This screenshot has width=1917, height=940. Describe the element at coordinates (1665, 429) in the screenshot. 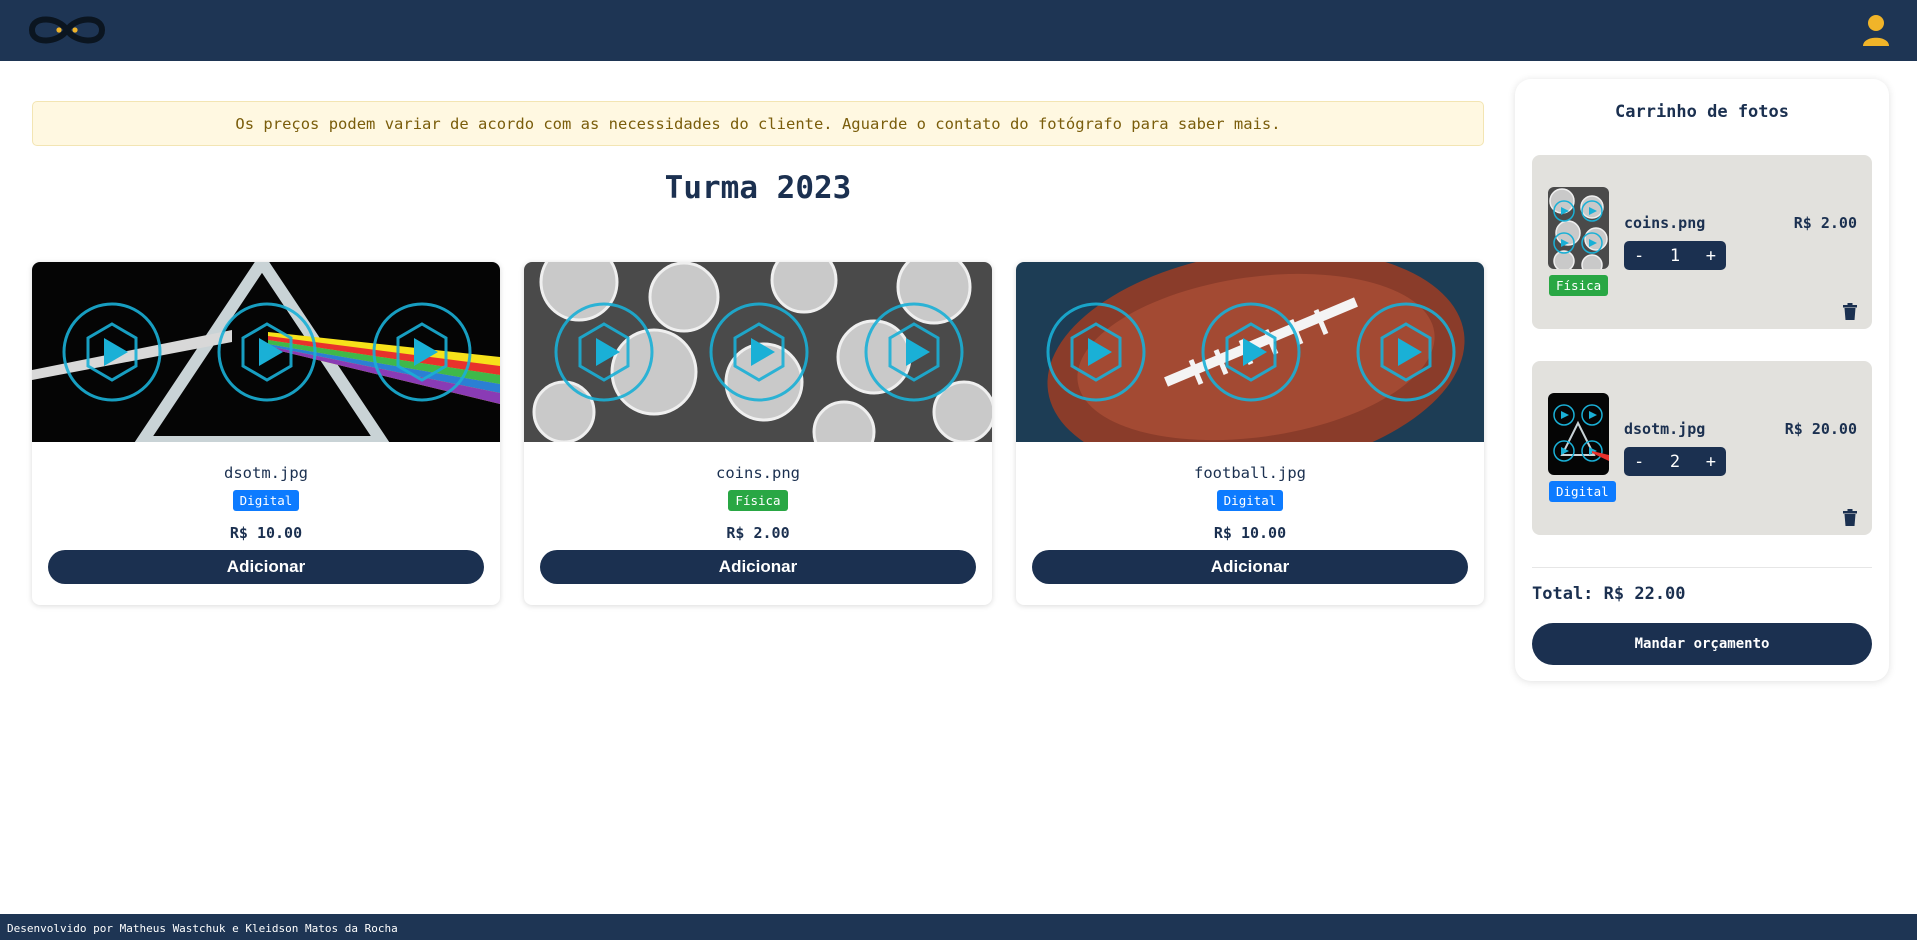

I see `cart-item-name: dsotm.jpg` at that location.